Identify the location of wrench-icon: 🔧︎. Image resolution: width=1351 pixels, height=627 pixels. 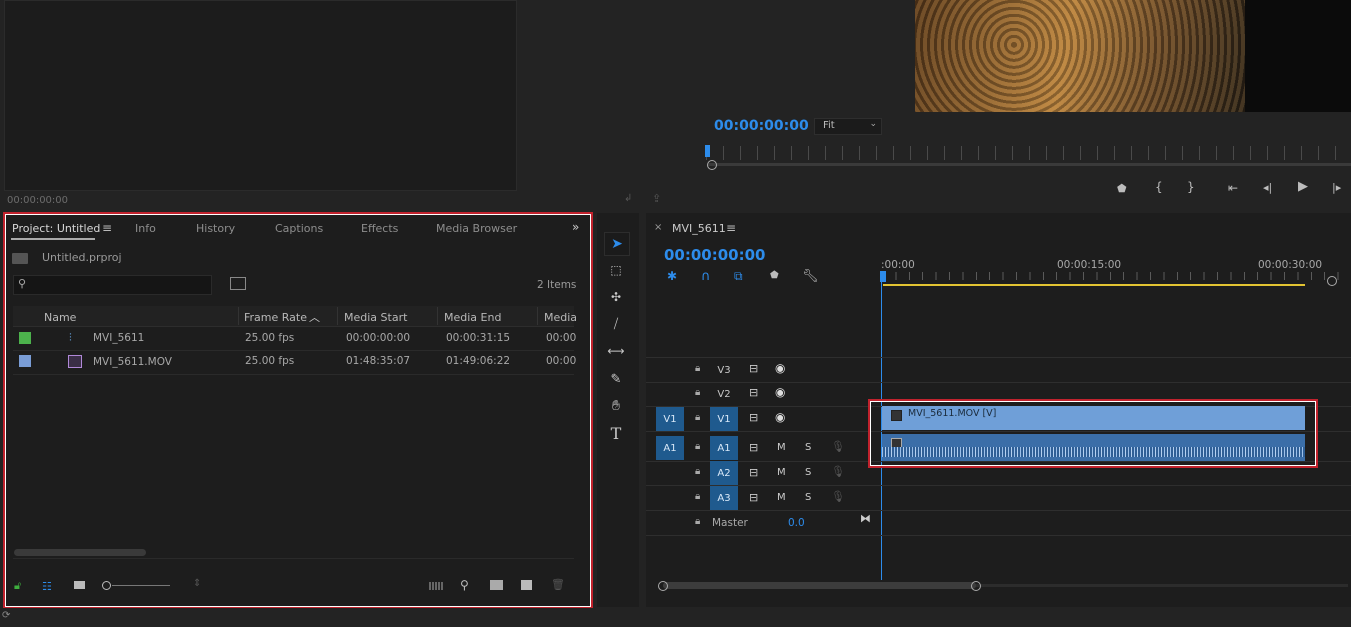
(810, 276).